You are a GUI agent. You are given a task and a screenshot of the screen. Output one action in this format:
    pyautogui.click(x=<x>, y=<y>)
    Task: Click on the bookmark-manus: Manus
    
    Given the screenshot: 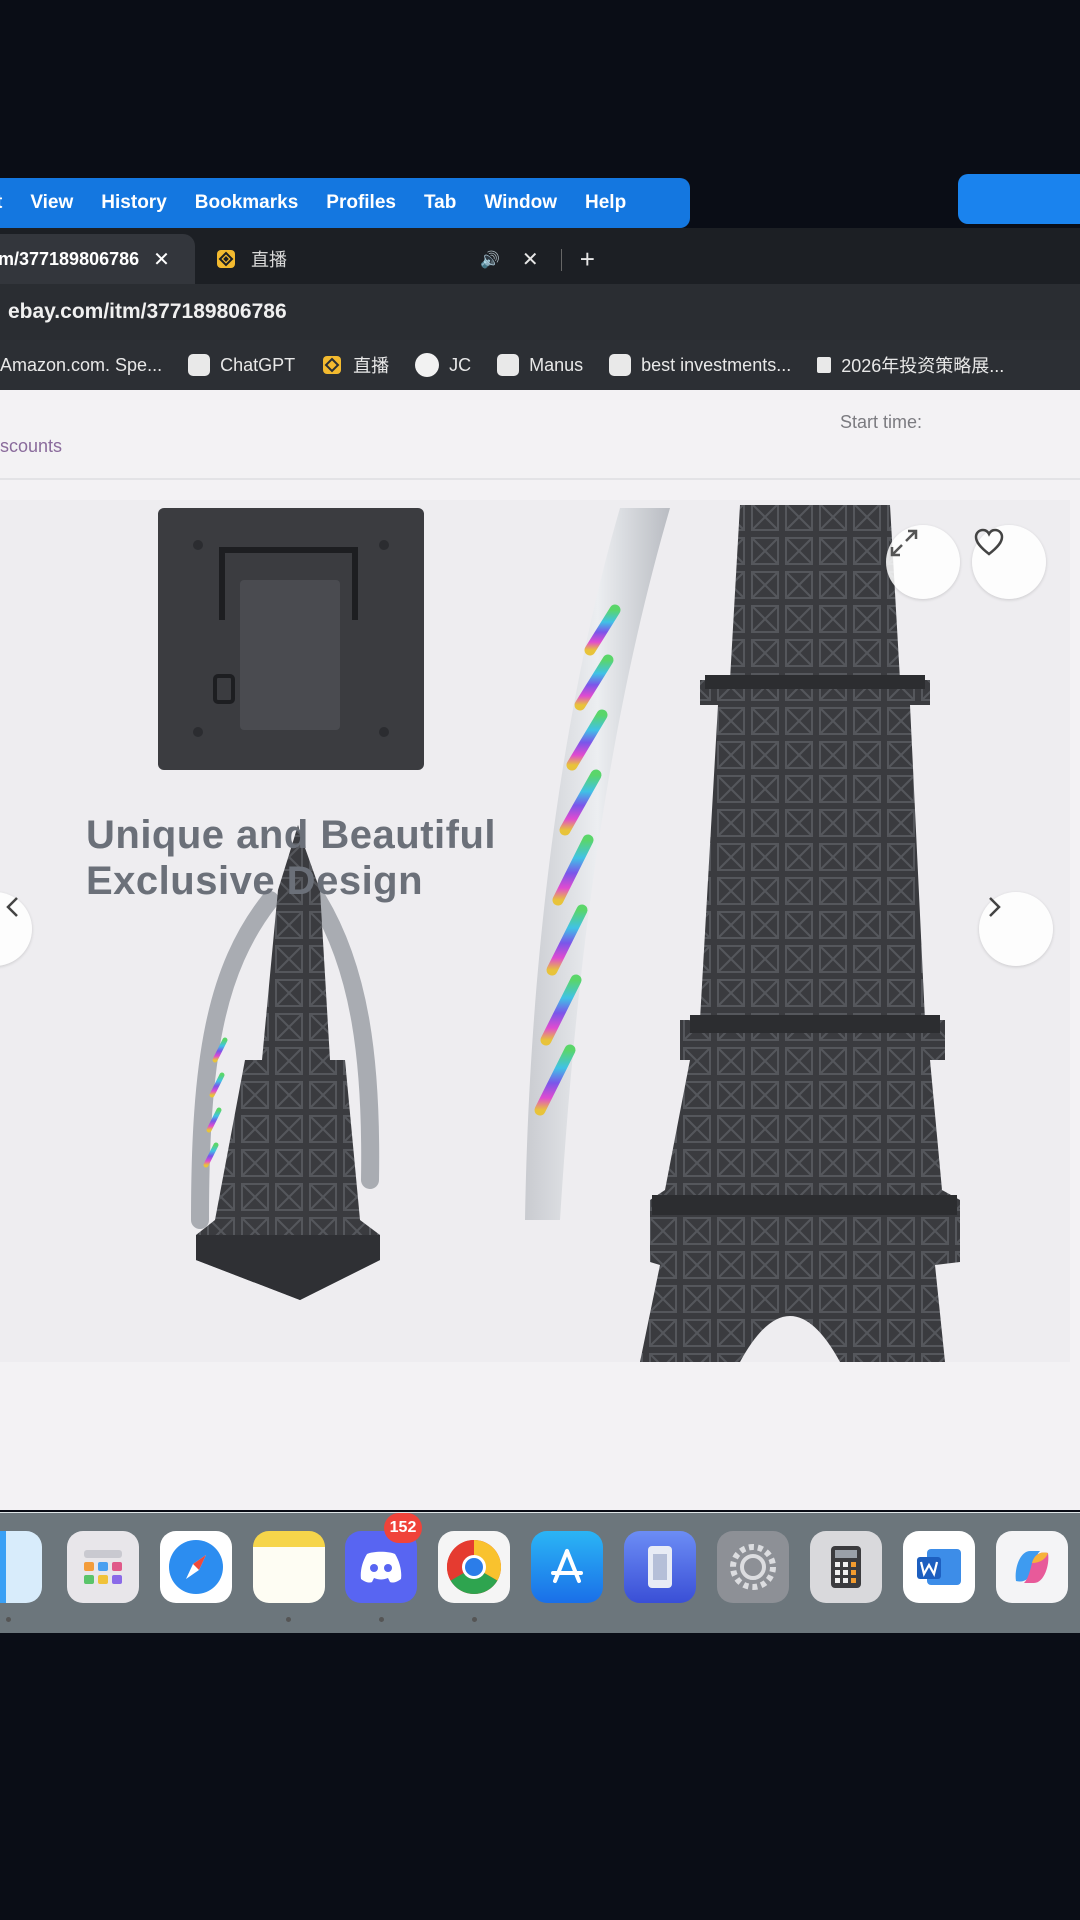 What is the action you would take?
    pyautogui.click(x=540, y=365)
    